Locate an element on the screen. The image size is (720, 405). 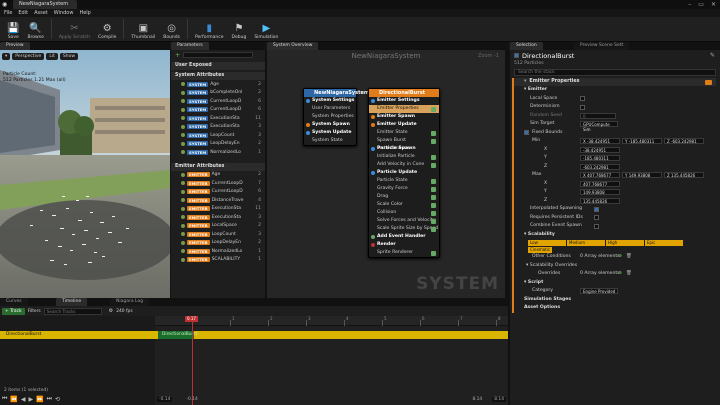
parameter-row: EMITTER DistanceTrave 4 is located at coordinates (218, 200).